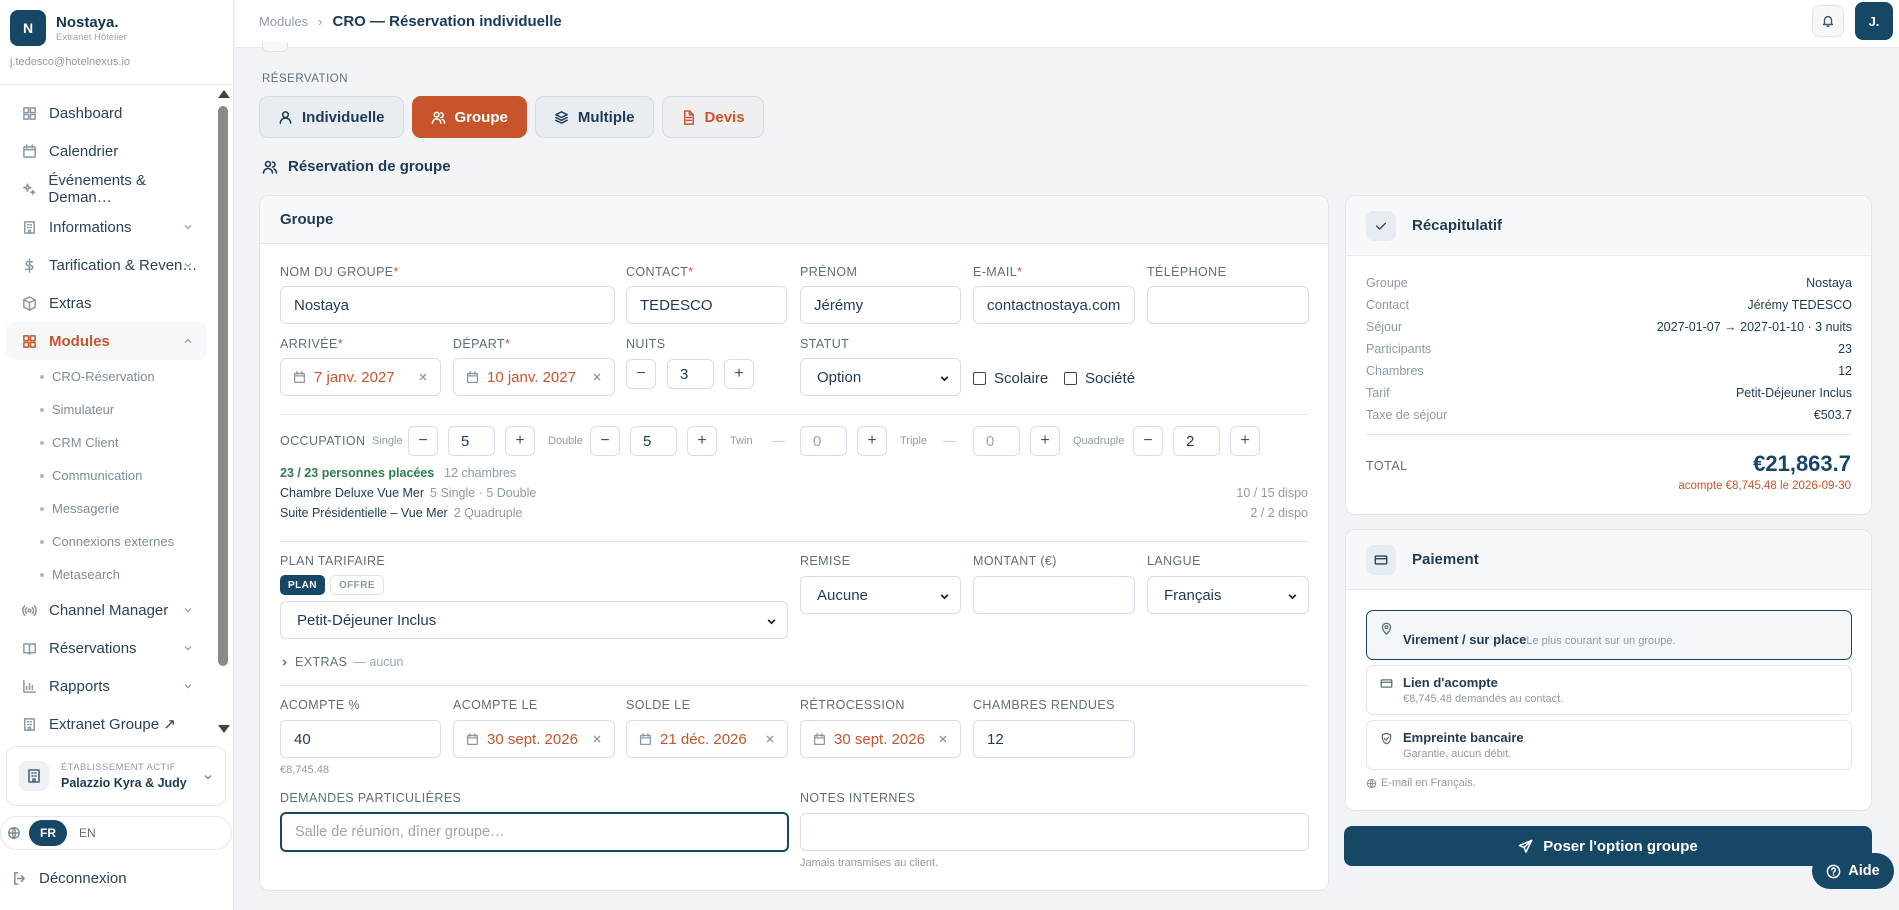 This screenshot has width=1899, height=910. I want to click on discount-select: Aucune, so click(880, 595).